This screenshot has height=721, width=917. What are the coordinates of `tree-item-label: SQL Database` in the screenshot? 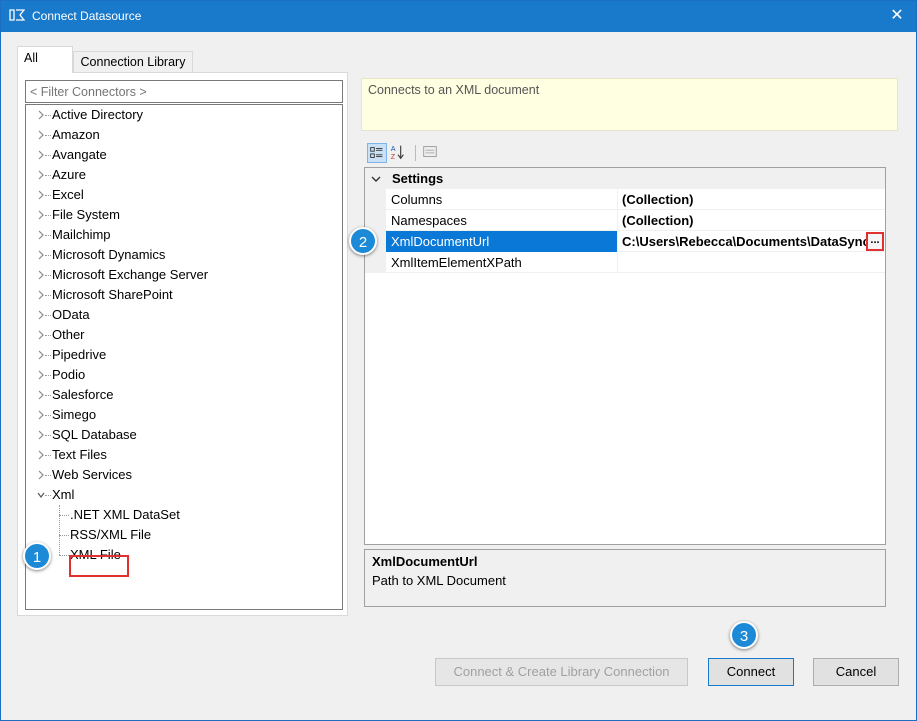 It's located at (94, 434).